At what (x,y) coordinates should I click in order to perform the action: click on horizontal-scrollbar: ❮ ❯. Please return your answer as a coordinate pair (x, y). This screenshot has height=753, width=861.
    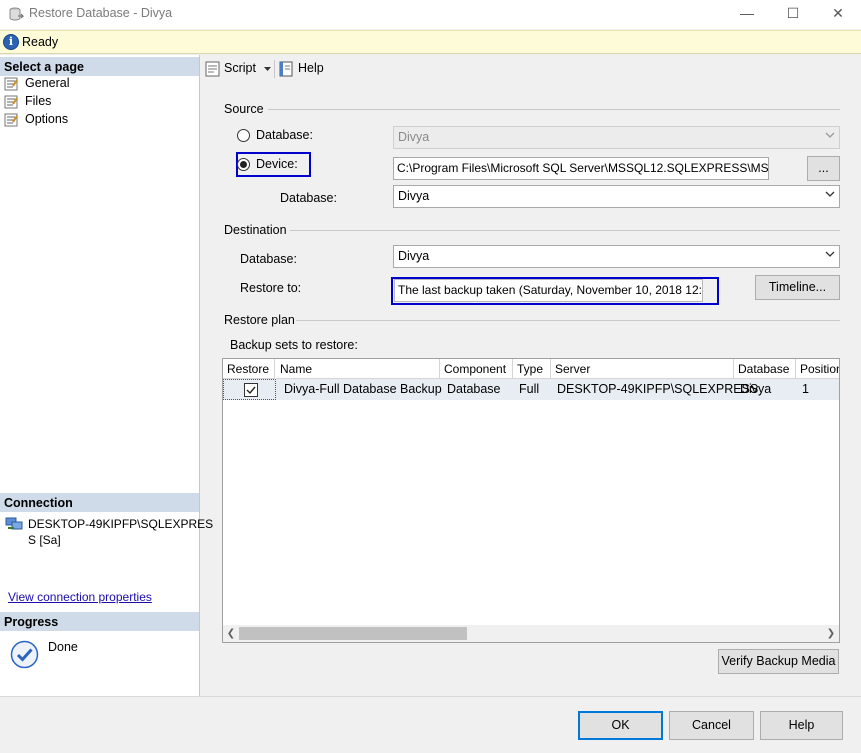
    Looking at the image, I should click on (531, 633).